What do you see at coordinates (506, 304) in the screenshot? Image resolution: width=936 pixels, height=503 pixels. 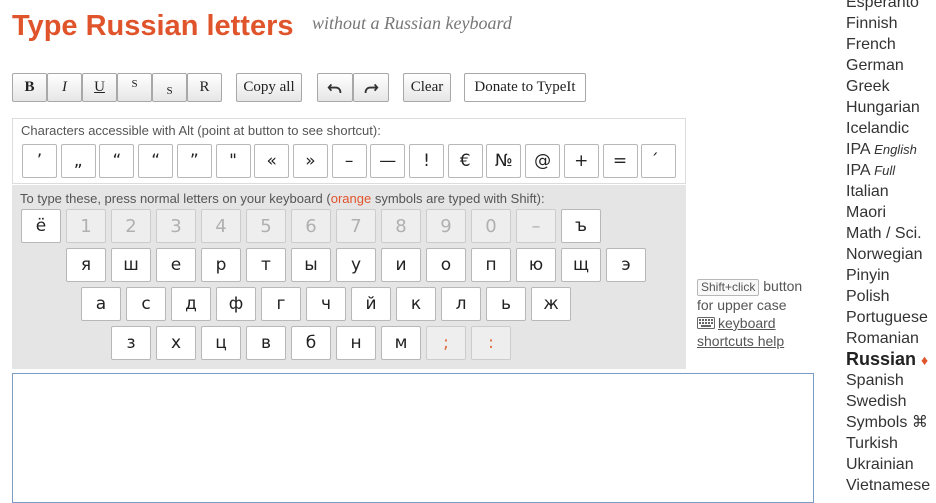 I see `letter-key: ь` at bounding box center [506, 304].